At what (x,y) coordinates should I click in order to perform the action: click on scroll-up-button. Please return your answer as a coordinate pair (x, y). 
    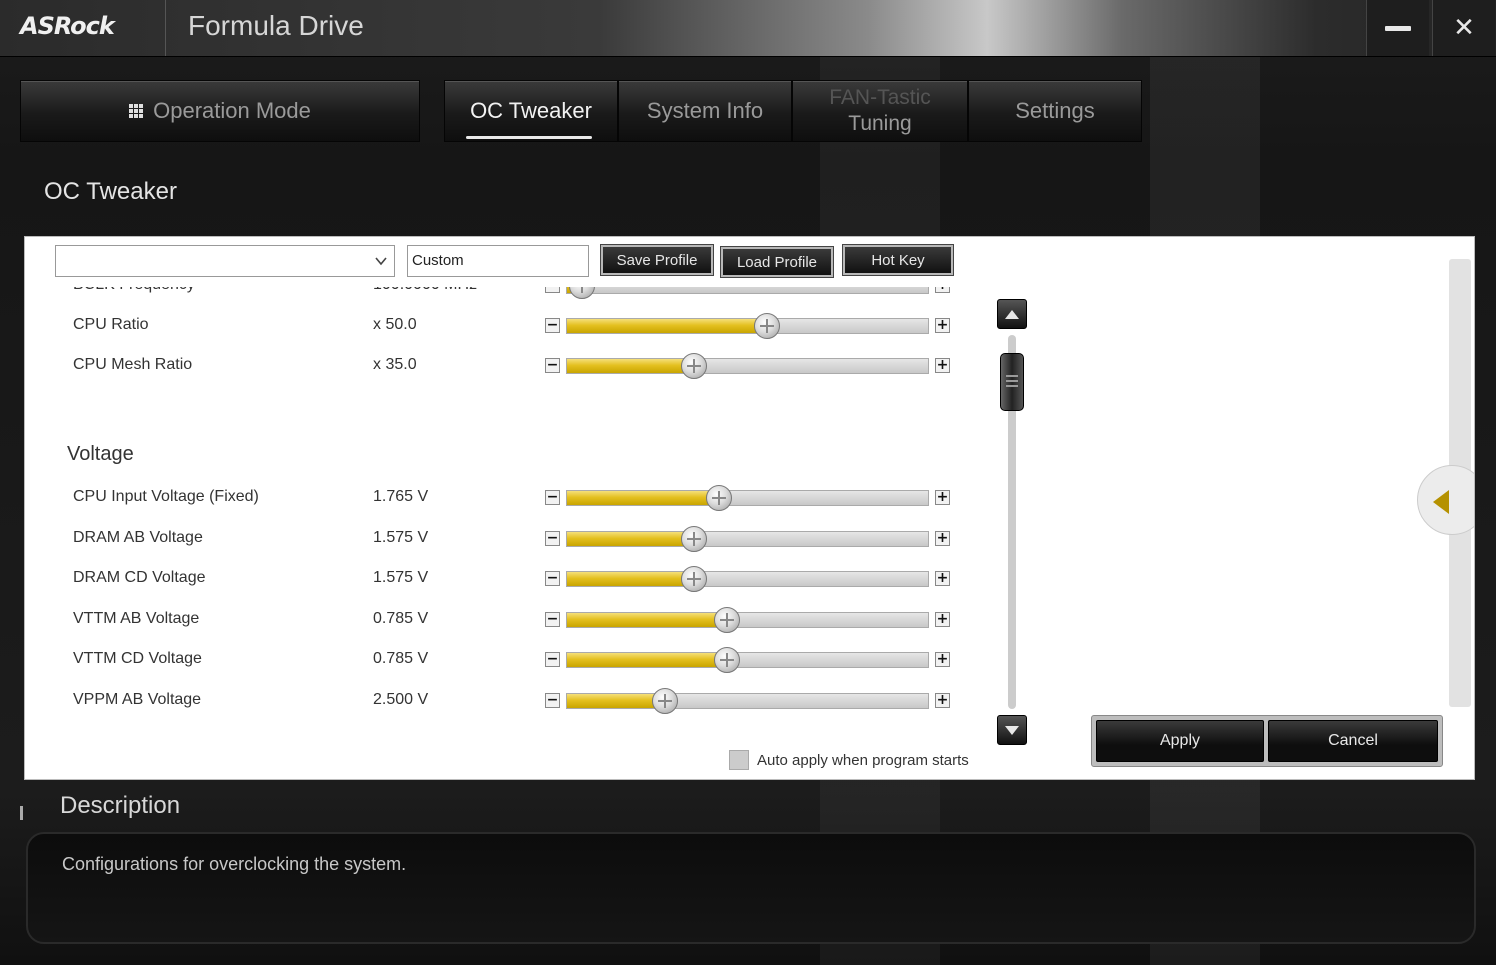
    Looking at the image, I should click on (1012, 314).